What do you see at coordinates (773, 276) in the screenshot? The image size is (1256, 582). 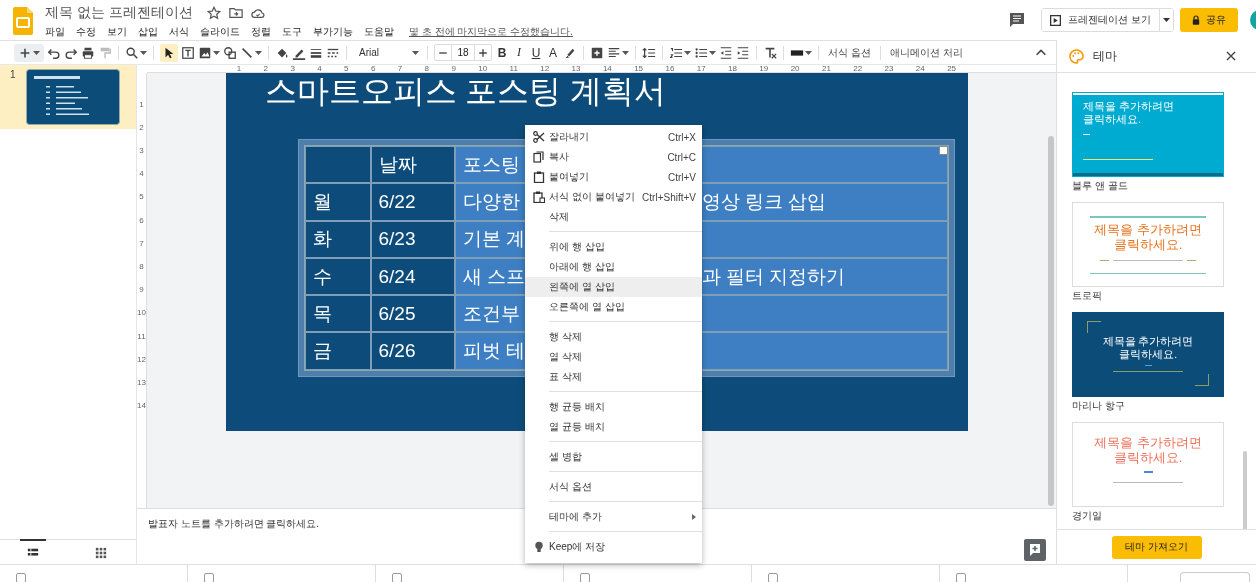 I see `cell-text: 과 필터 지정하기` at bounding box center [773, 276].